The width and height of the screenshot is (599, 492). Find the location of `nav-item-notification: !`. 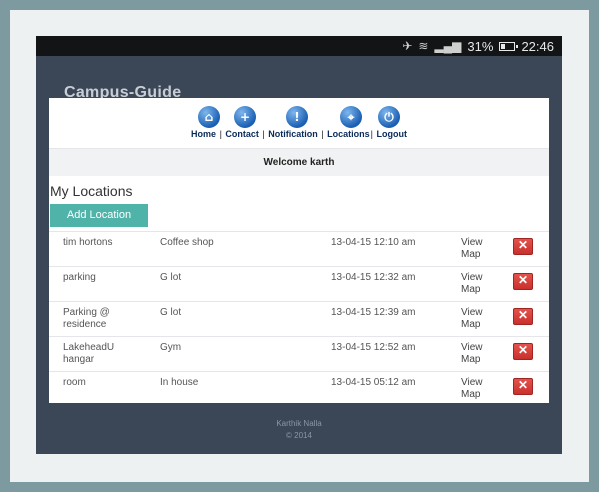

nav-item-notification: ! is located at coordinates (297, 123).